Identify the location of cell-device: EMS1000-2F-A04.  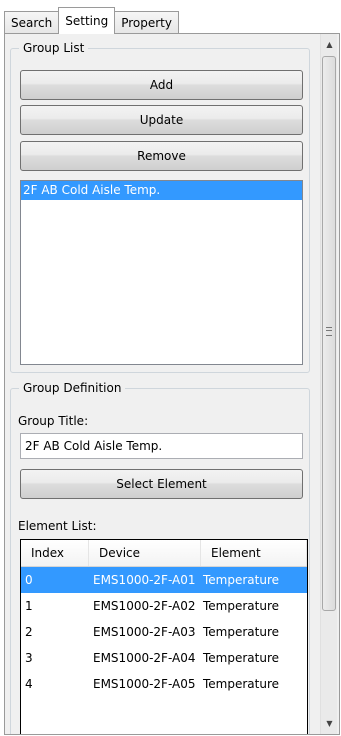
(144, 658).